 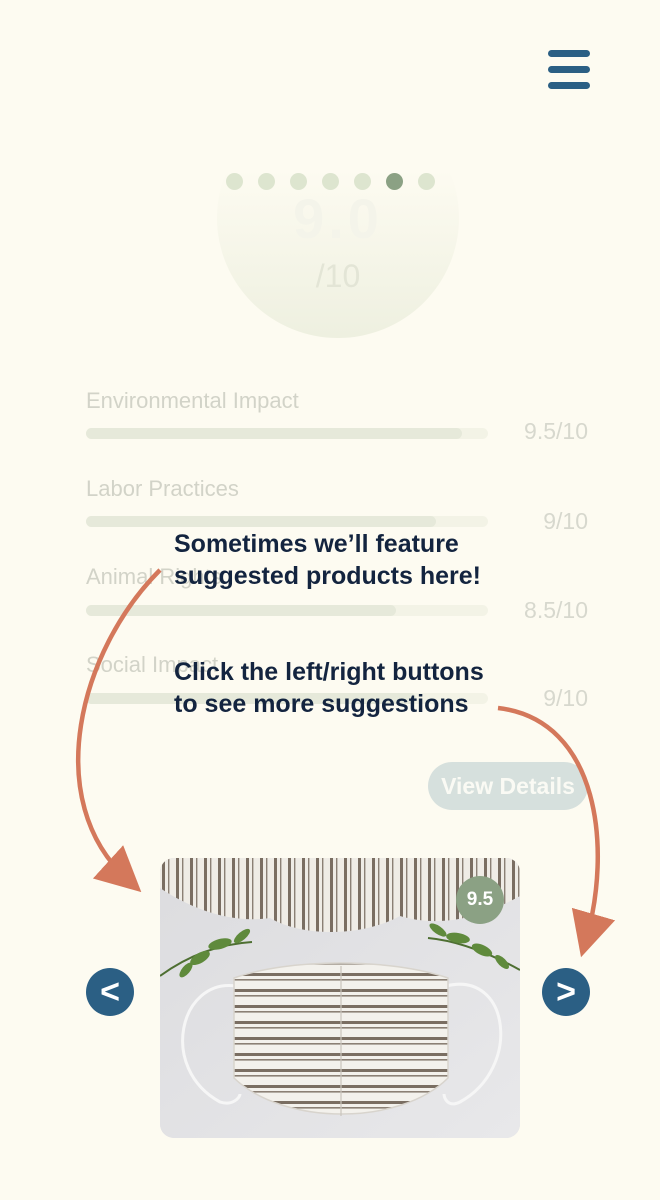 I want to click on callout-line: Click the left/right buttons, so click(x=329, y=672).